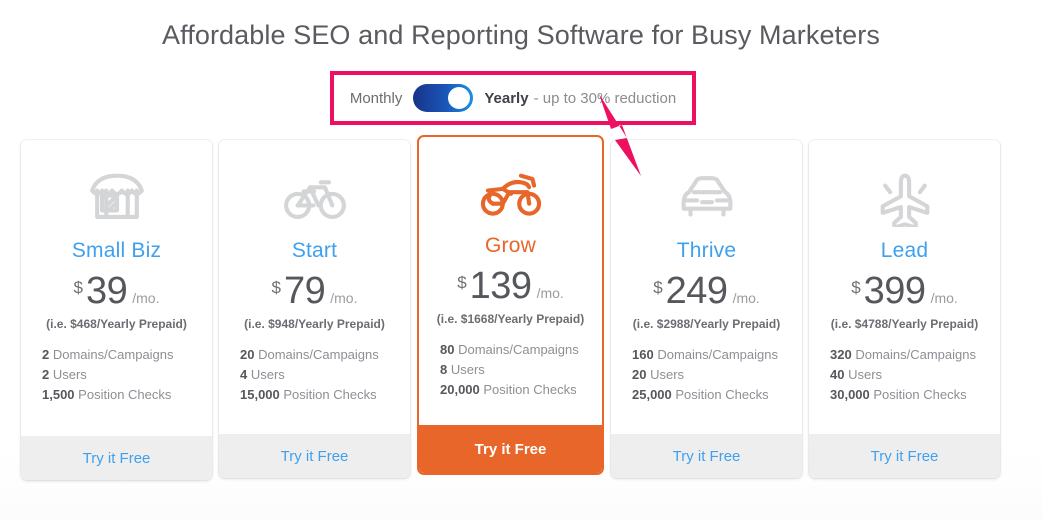  I want to click on plan-yearly-note: (i.e. $948/Yearly Prepaid), so click(314, 324).